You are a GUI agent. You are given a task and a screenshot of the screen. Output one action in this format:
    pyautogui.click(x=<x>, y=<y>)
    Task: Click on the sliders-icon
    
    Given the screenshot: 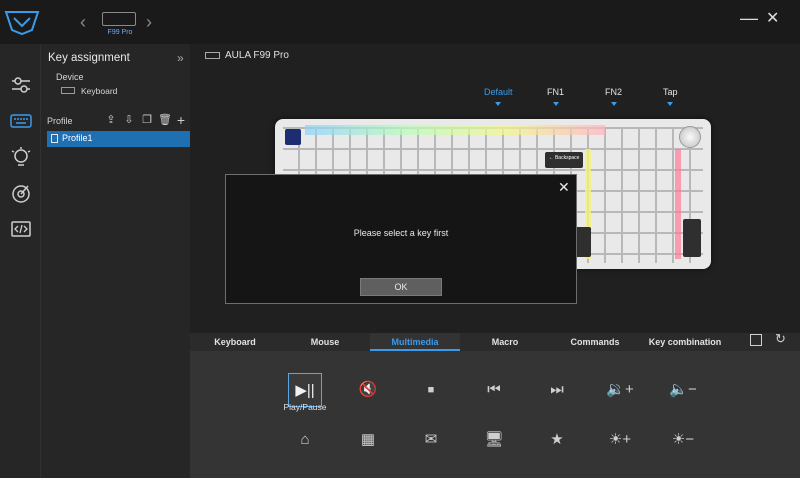 What is the action you would take?
    pyautogui.click(x=21, y=85)
    